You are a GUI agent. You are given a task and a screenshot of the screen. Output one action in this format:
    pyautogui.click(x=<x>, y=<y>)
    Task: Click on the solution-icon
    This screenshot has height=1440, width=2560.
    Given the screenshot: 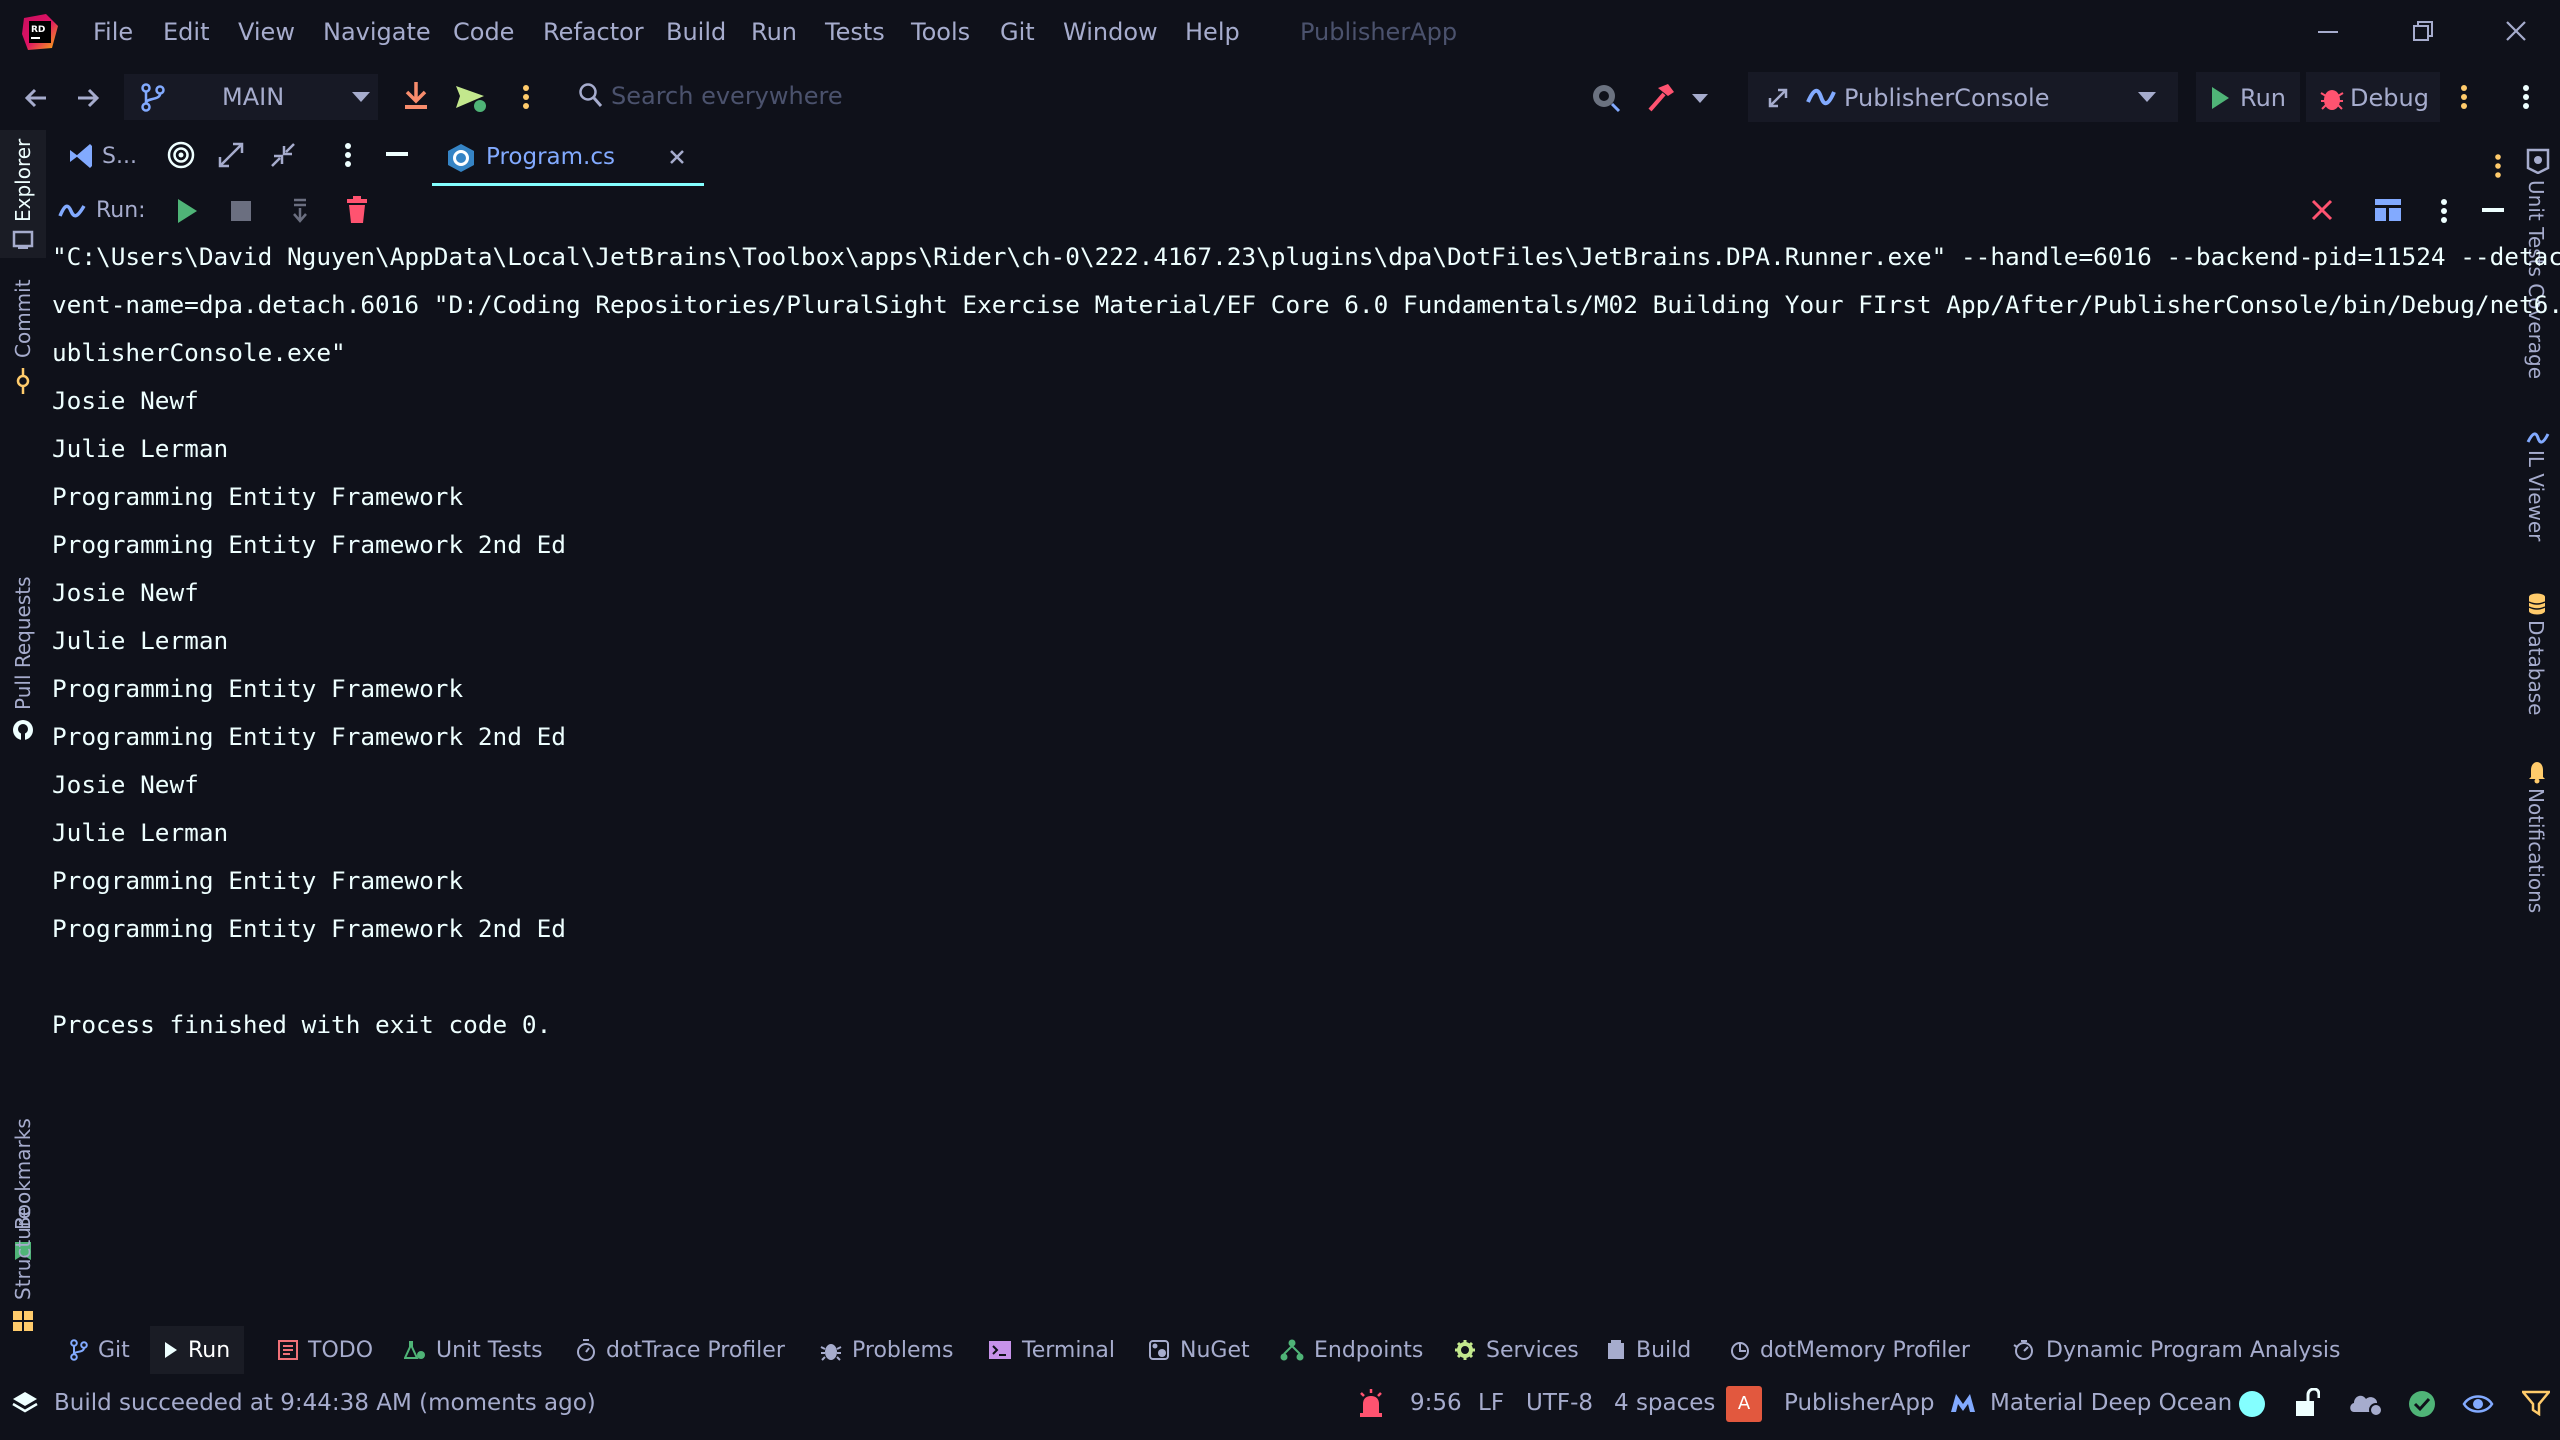 What is the action you would take?
    pyautogui.click(x=81, y=156)
    